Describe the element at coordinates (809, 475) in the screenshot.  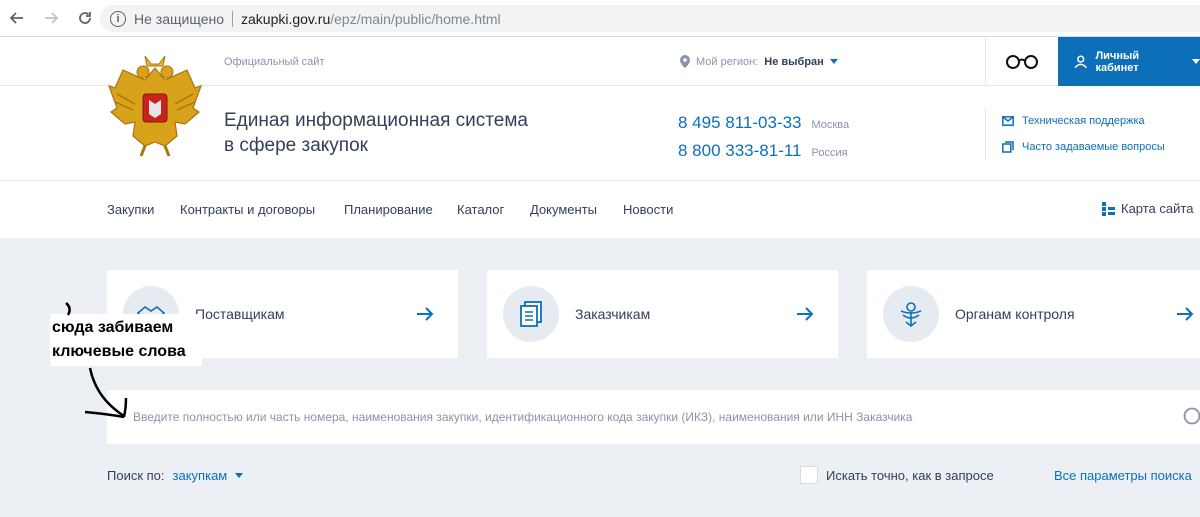
I see `exact-search-checkbox` at that location.